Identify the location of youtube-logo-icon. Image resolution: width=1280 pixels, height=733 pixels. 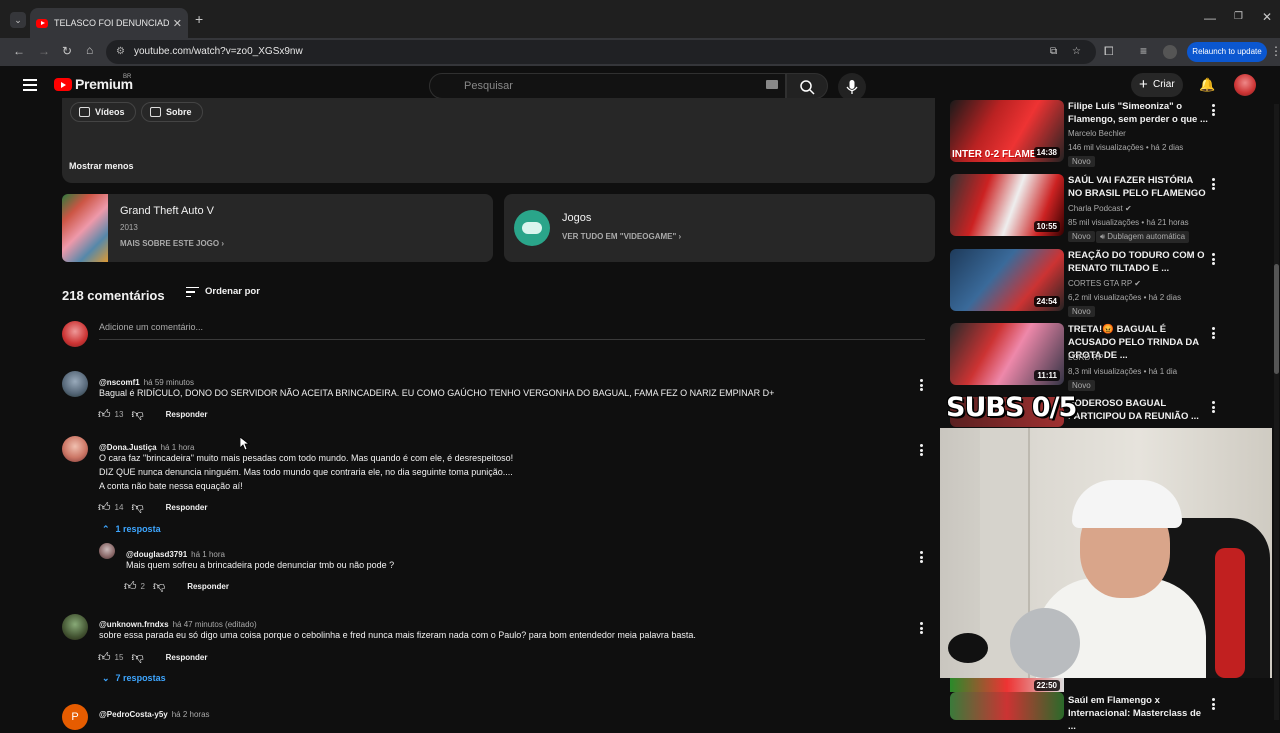
(63, 84).